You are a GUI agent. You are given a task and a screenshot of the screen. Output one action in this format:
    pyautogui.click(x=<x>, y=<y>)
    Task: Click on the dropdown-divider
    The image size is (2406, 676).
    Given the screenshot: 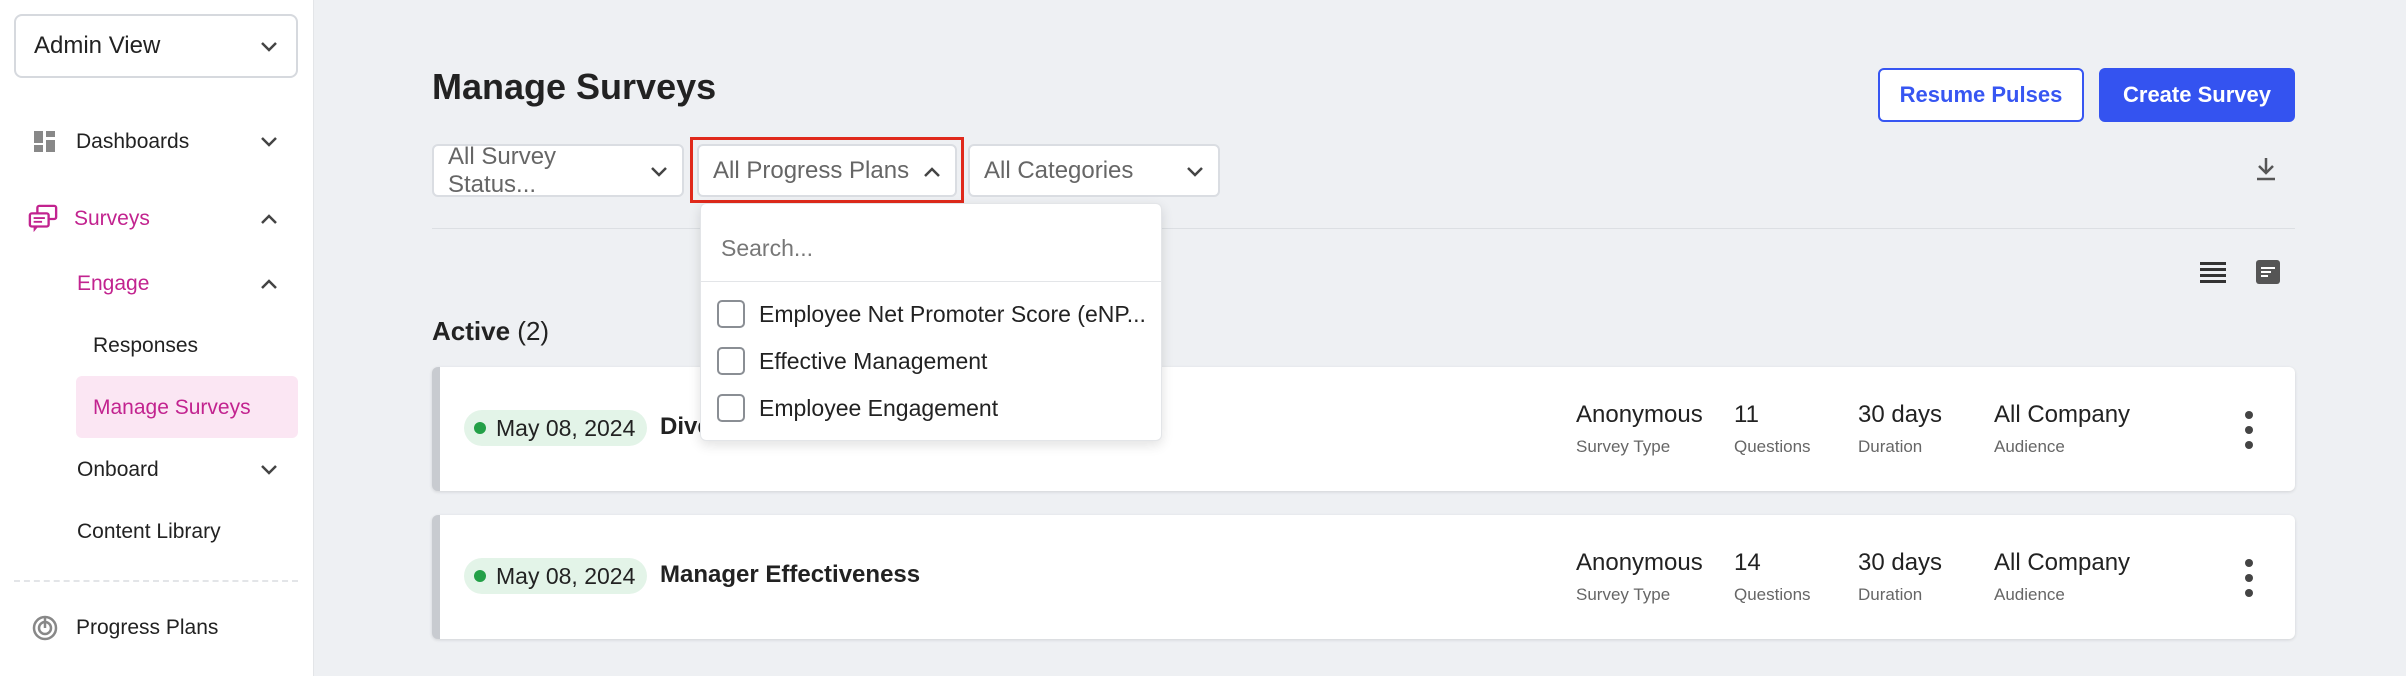 What is the action you would take?
    pyautogui.click(x=931, y=281)
    